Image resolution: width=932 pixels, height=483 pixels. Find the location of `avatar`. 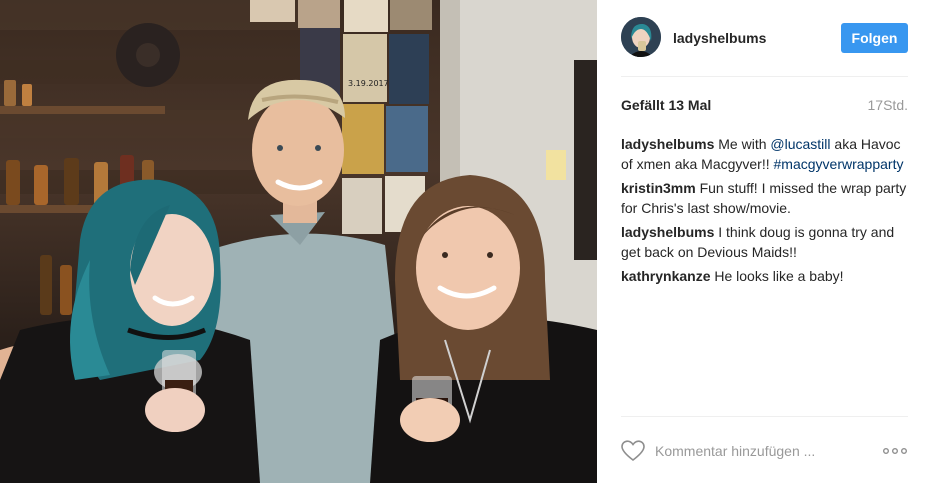

avatar is located at coordinates (641, 37).